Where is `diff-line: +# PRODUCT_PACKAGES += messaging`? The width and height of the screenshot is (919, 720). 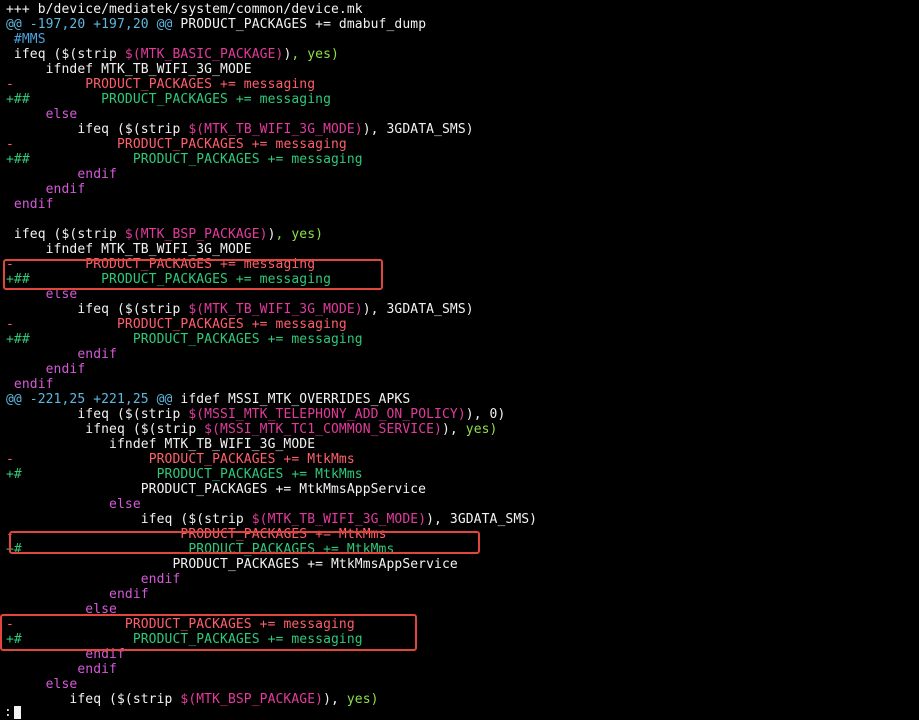
diff-line: +# PRODUCT_PACKAGES += messaging is located at coordinates (184, 639).